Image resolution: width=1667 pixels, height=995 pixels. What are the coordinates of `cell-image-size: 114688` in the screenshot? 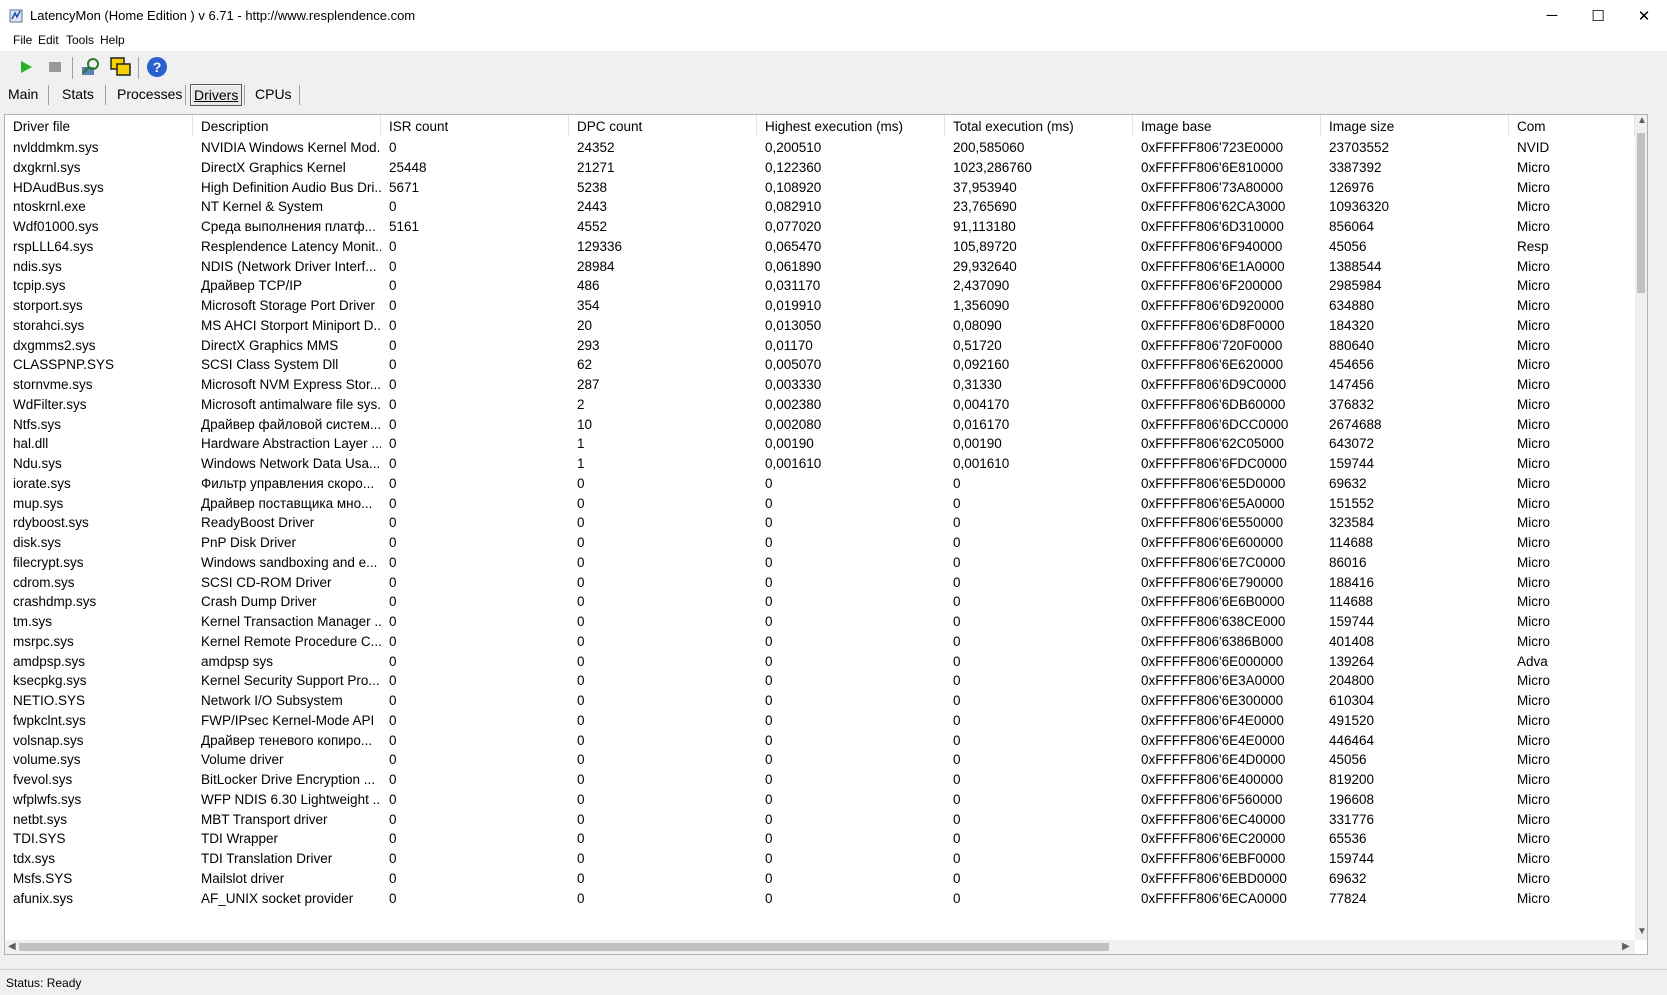 It's located at (1351, 602).